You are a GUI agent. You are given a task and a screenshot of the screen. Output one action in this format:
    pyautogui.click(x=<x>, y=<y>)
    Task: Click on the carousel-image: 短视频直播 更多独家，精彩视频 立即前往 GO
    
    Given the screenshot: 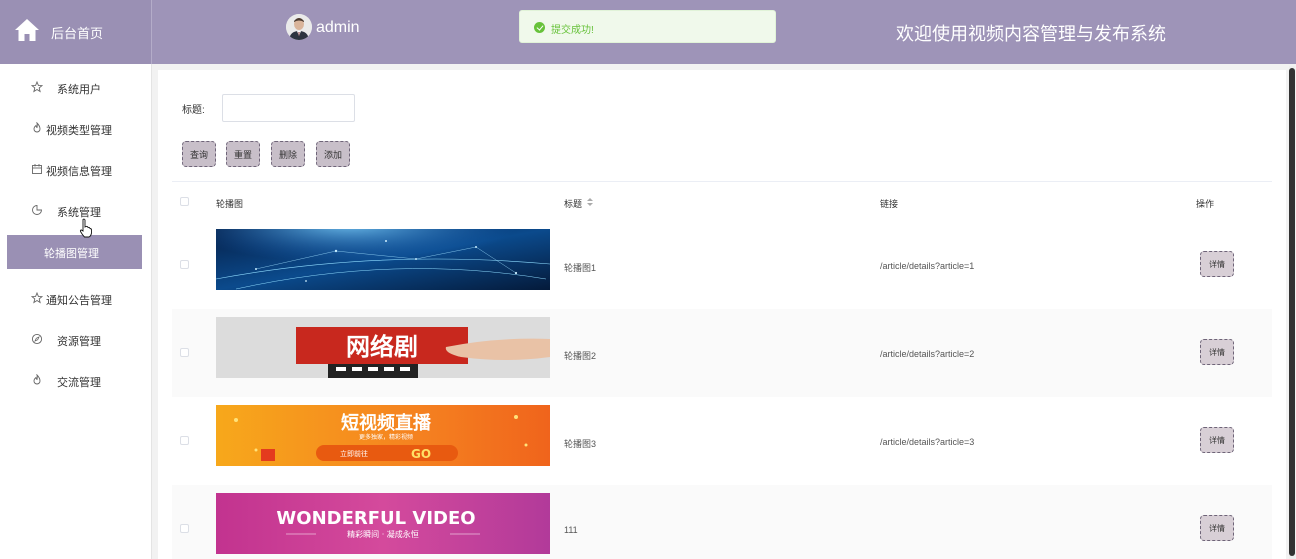 What is the action you would take?
    pyautogui.click(x=383, y=435)
    